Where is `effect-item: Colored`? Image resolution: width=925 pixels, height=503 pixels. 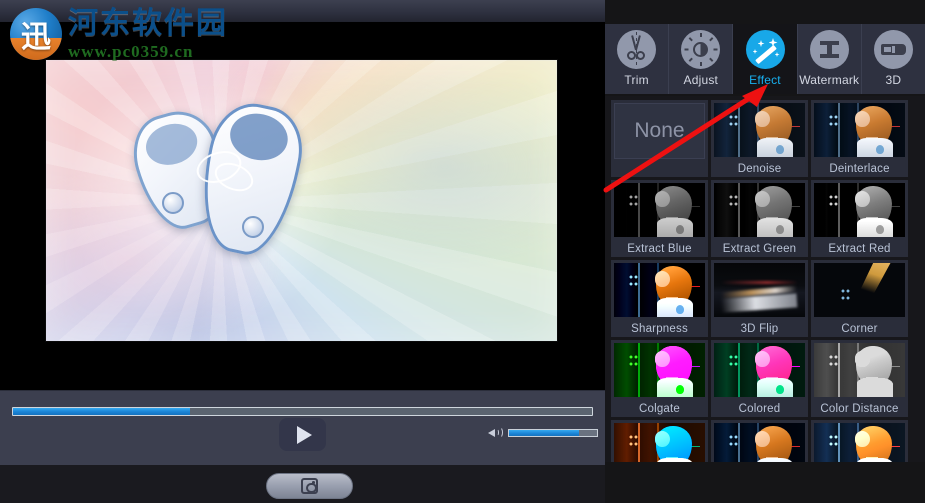
effect-item: Colored is located at coordinates (759, 378).